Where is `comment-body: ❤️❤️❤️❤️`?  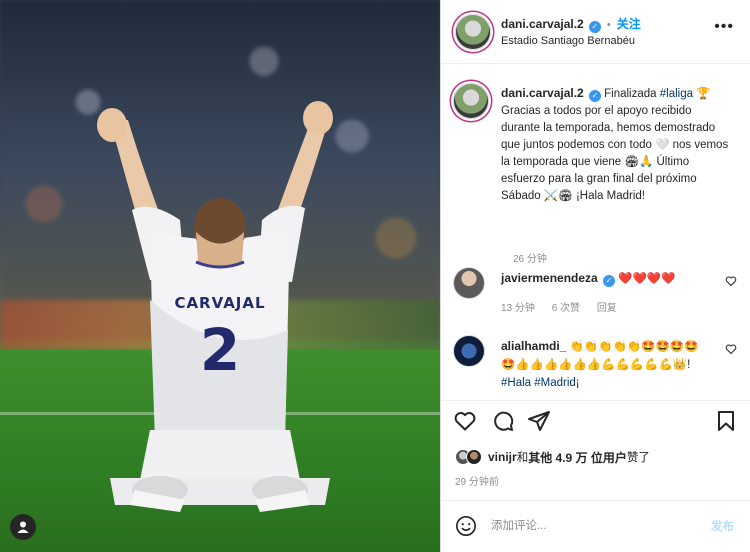
comment-body: ❤️❤️❤️❤️ is located at coordinates (647, 279).